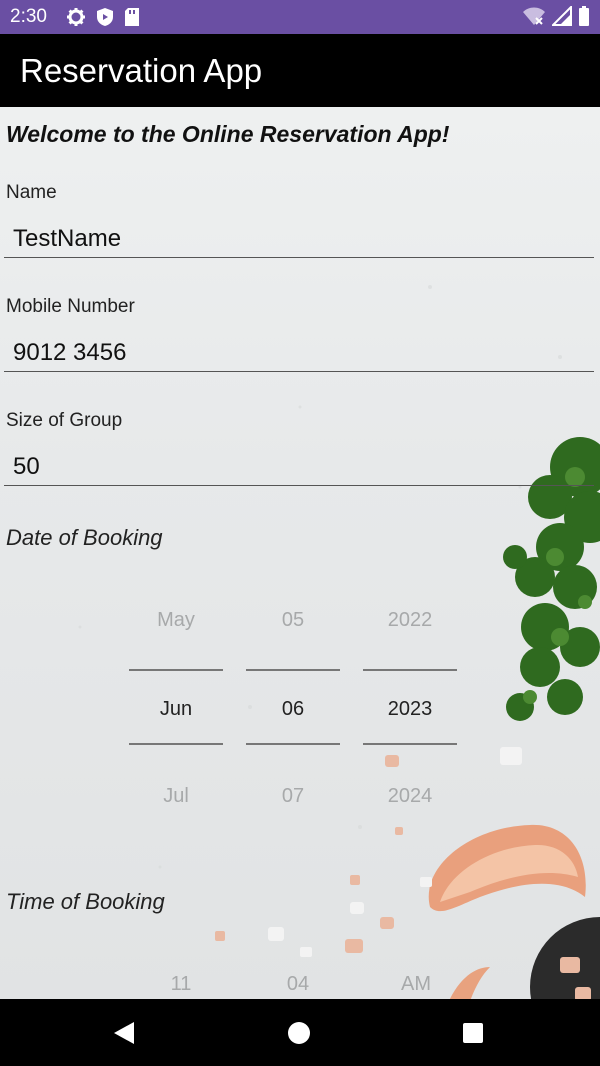  What do you see at coordinates (141, 70) in the screenshot?
I see `app-title: Reservation App` at bounding box center [141, 70].